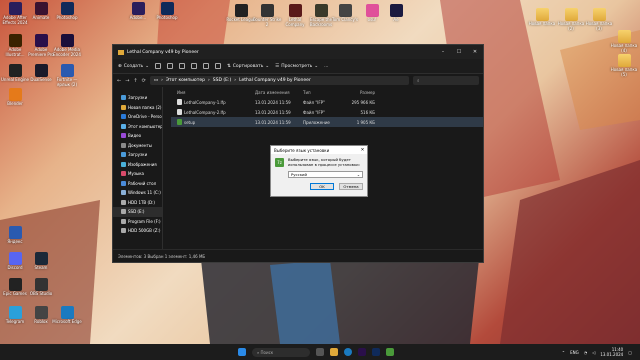  Describe the element at coordinates (137, 193) in the screenshot. I see `nav-item: Windows 11 (C:)` at that location.